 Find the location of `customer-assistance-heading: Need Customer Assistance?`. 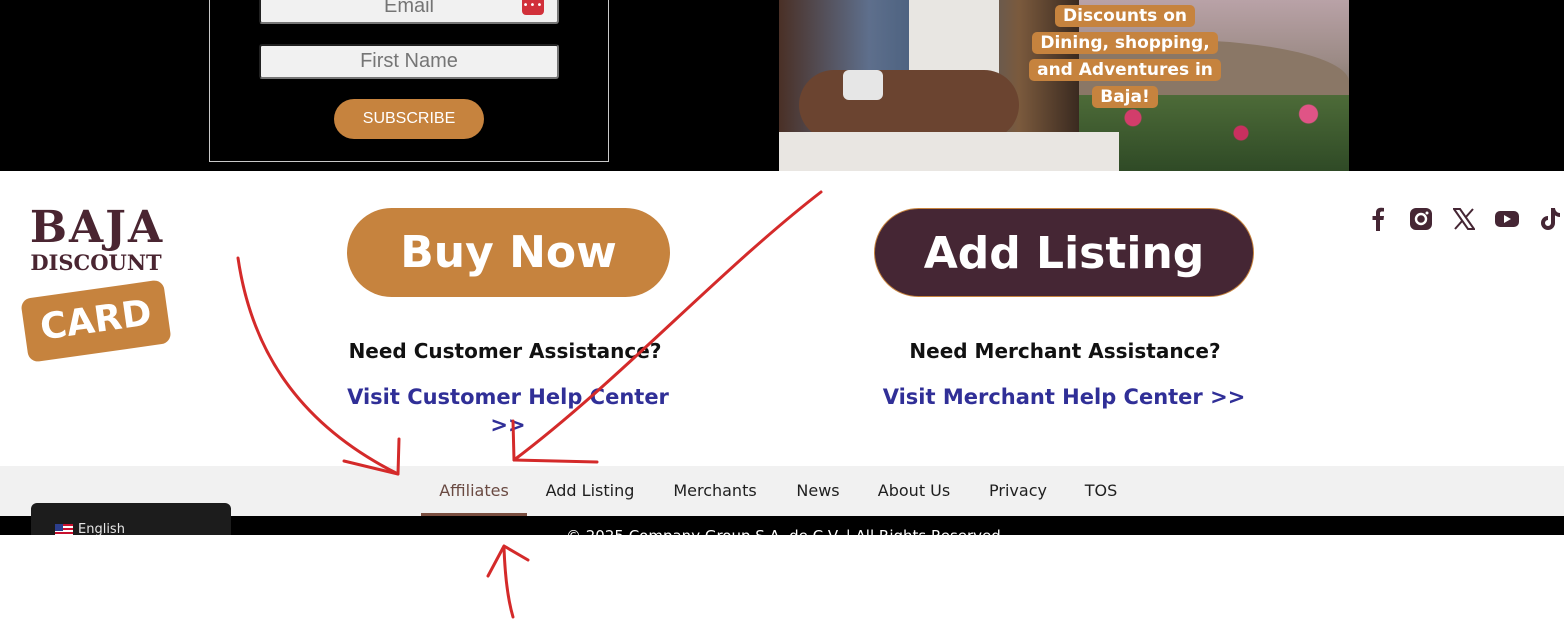

customer-assistance-heading: Need Customer Assistance? is located at coordinates (505, 351).